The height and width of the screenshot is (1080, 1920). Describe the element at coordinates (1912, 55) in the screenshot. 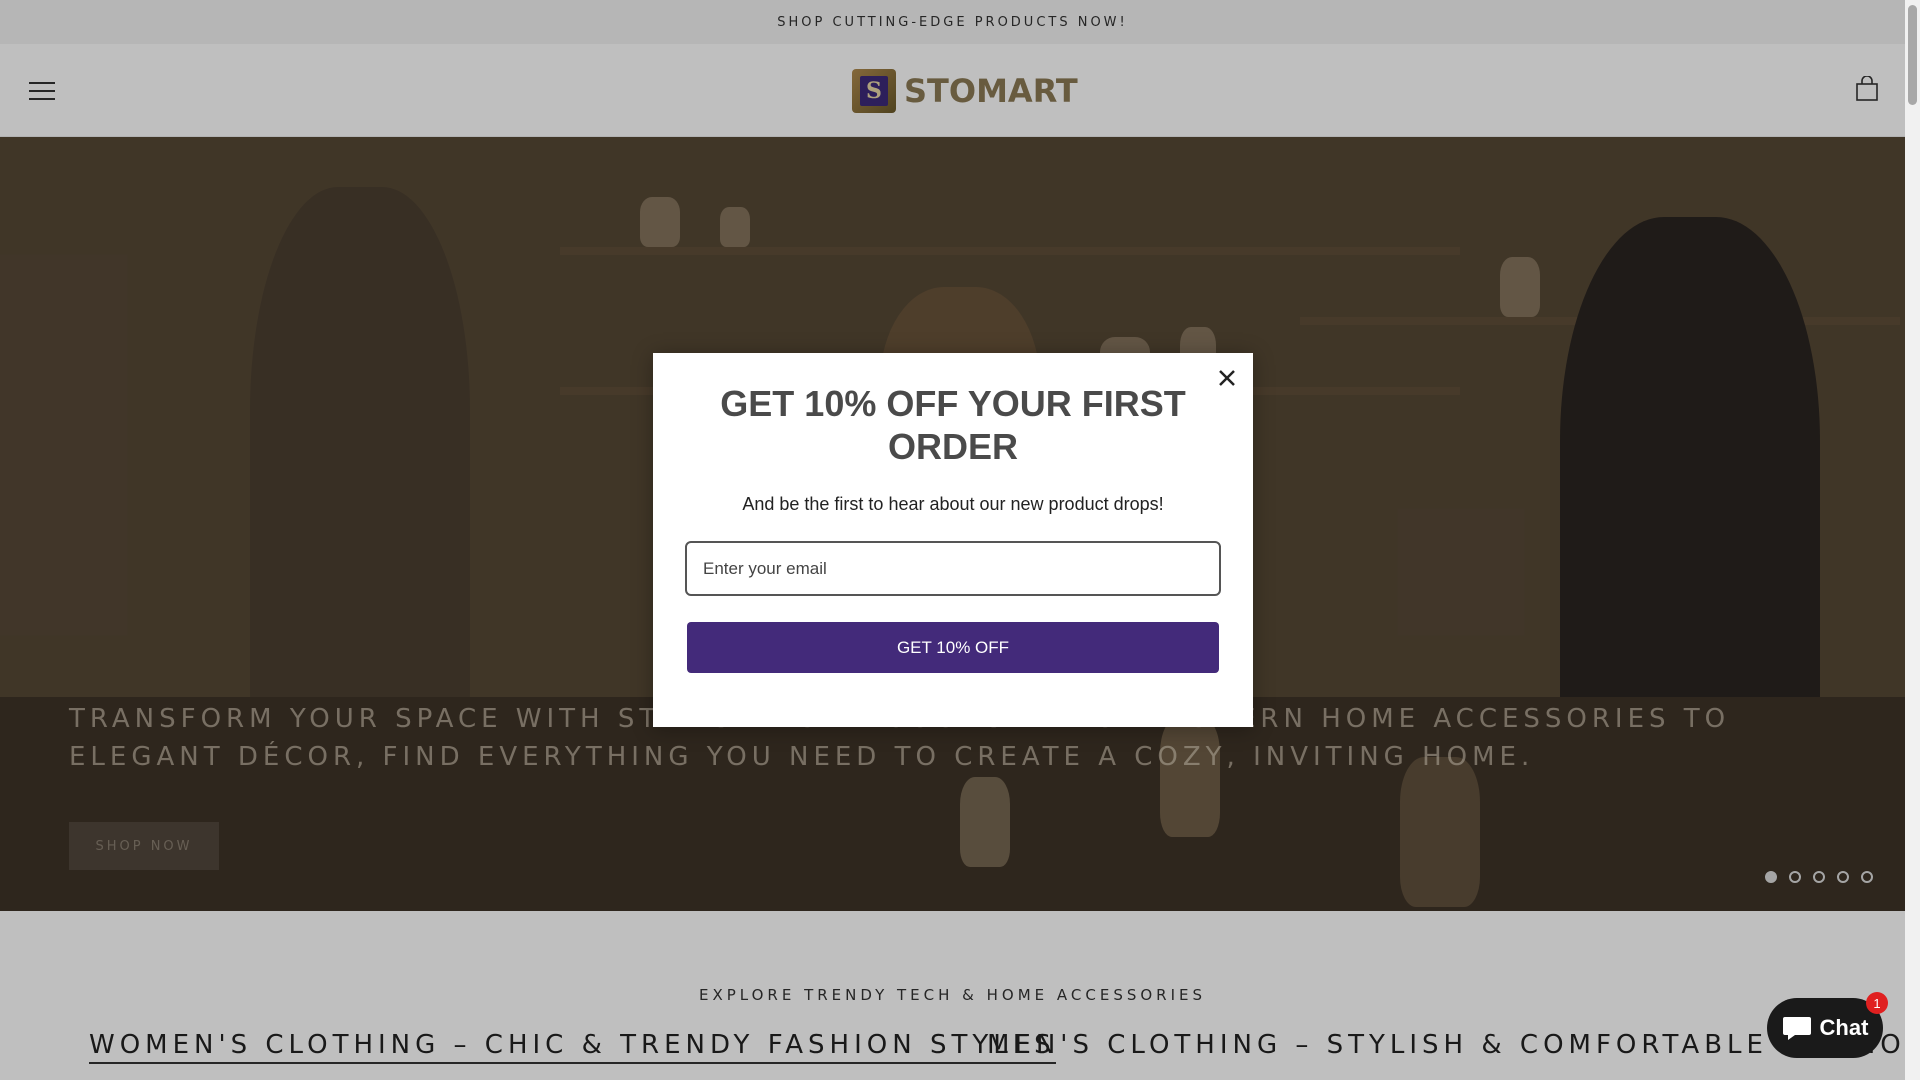

I see `scrollbar-thumb` at that location.